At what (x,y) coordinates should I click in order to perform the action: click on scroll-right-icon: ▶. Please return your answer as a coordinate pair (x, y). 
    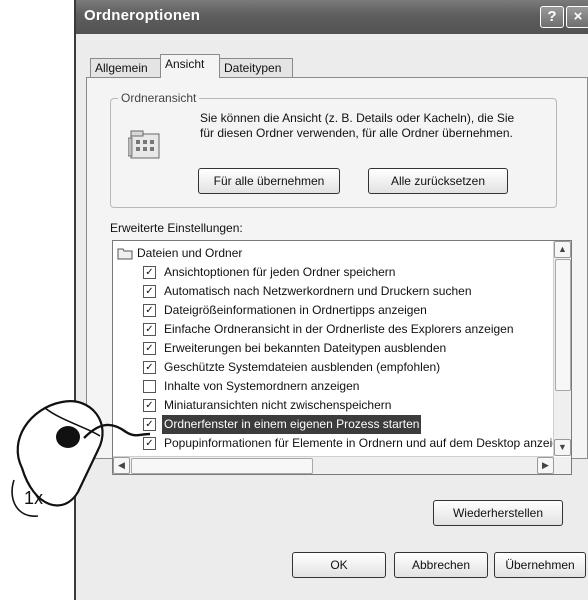
    Looking at the image, I should click on (545, 465).